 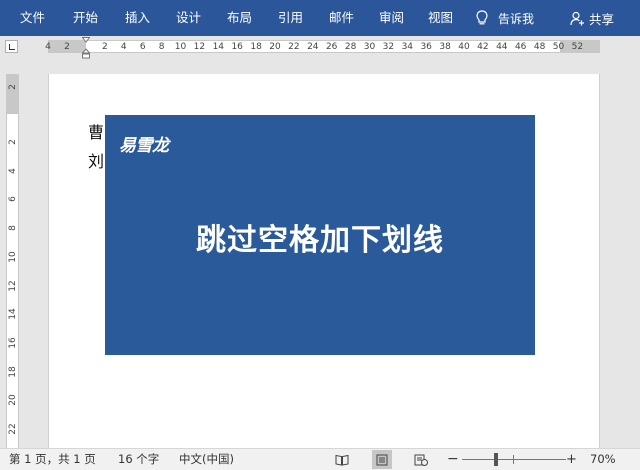 What do you see at coordinates (313, 47) in the screenshot?
I see `ruler-tick-label: 24` at bounding box center [313, 47].